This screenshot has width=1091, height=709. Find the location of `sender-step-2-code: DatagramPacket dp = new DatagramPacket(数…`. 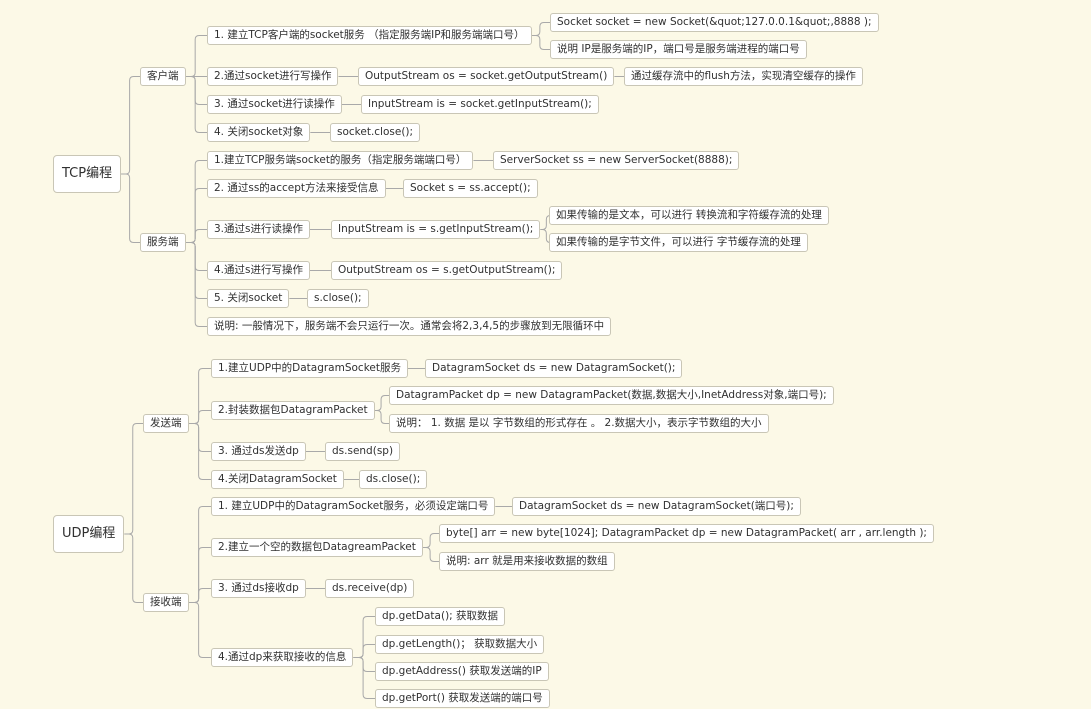

sender-step-2-code: DatagramPacket dp = new DatagramPacket(数… is located at coordinates (611, 395).